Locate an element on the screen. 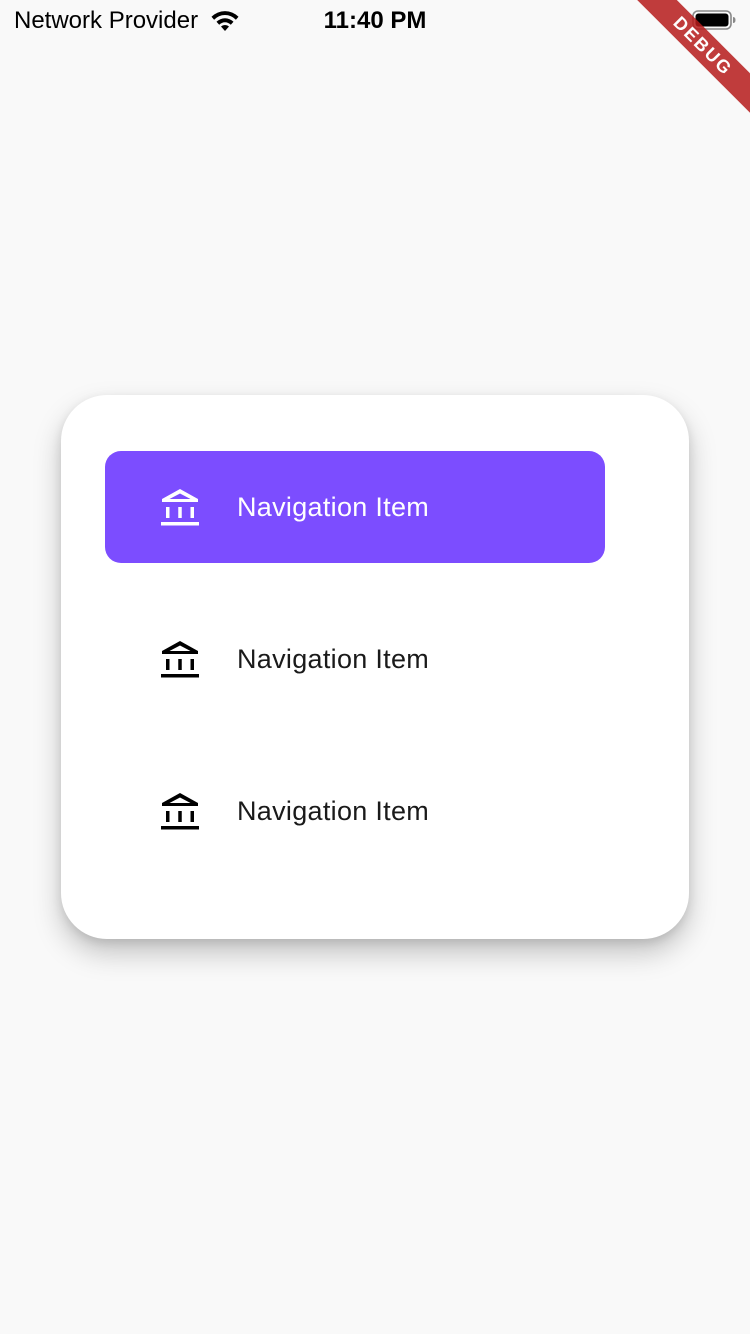  debug-banner: DEBUG is located at coordinates (685, 65).